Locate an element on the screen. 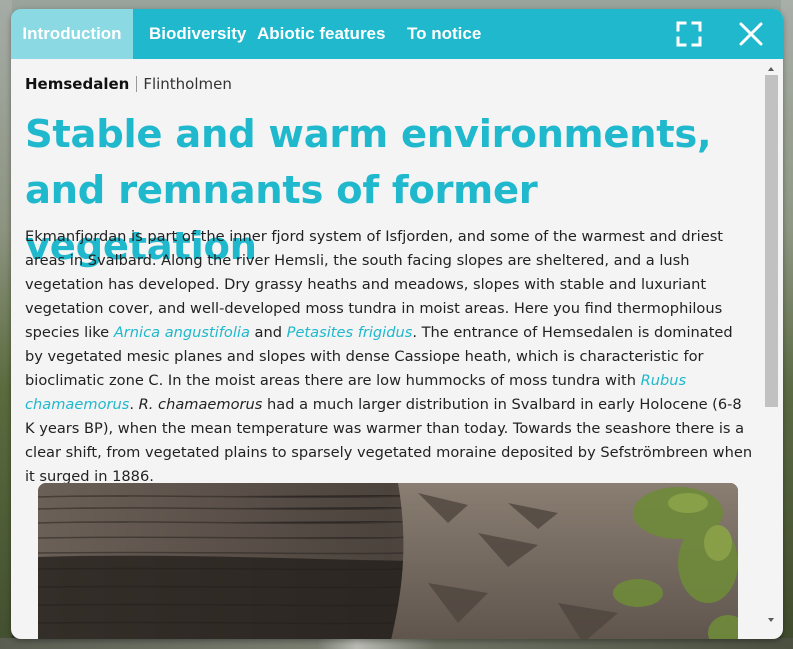 This screenshot has height=649, width=793. fullscreen-icon is located at coordinates (689, 34).